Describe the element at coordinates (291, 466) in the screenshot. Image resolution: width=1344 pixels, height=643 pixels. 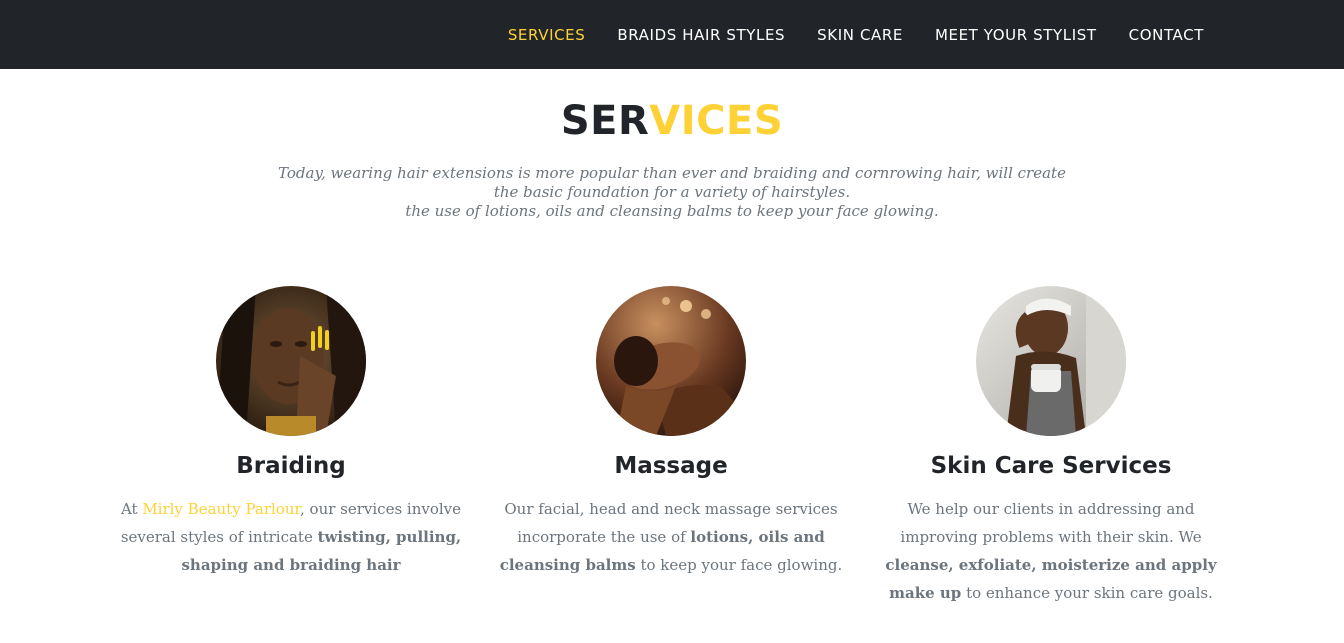
I see `service-title: Braiding` at that location.